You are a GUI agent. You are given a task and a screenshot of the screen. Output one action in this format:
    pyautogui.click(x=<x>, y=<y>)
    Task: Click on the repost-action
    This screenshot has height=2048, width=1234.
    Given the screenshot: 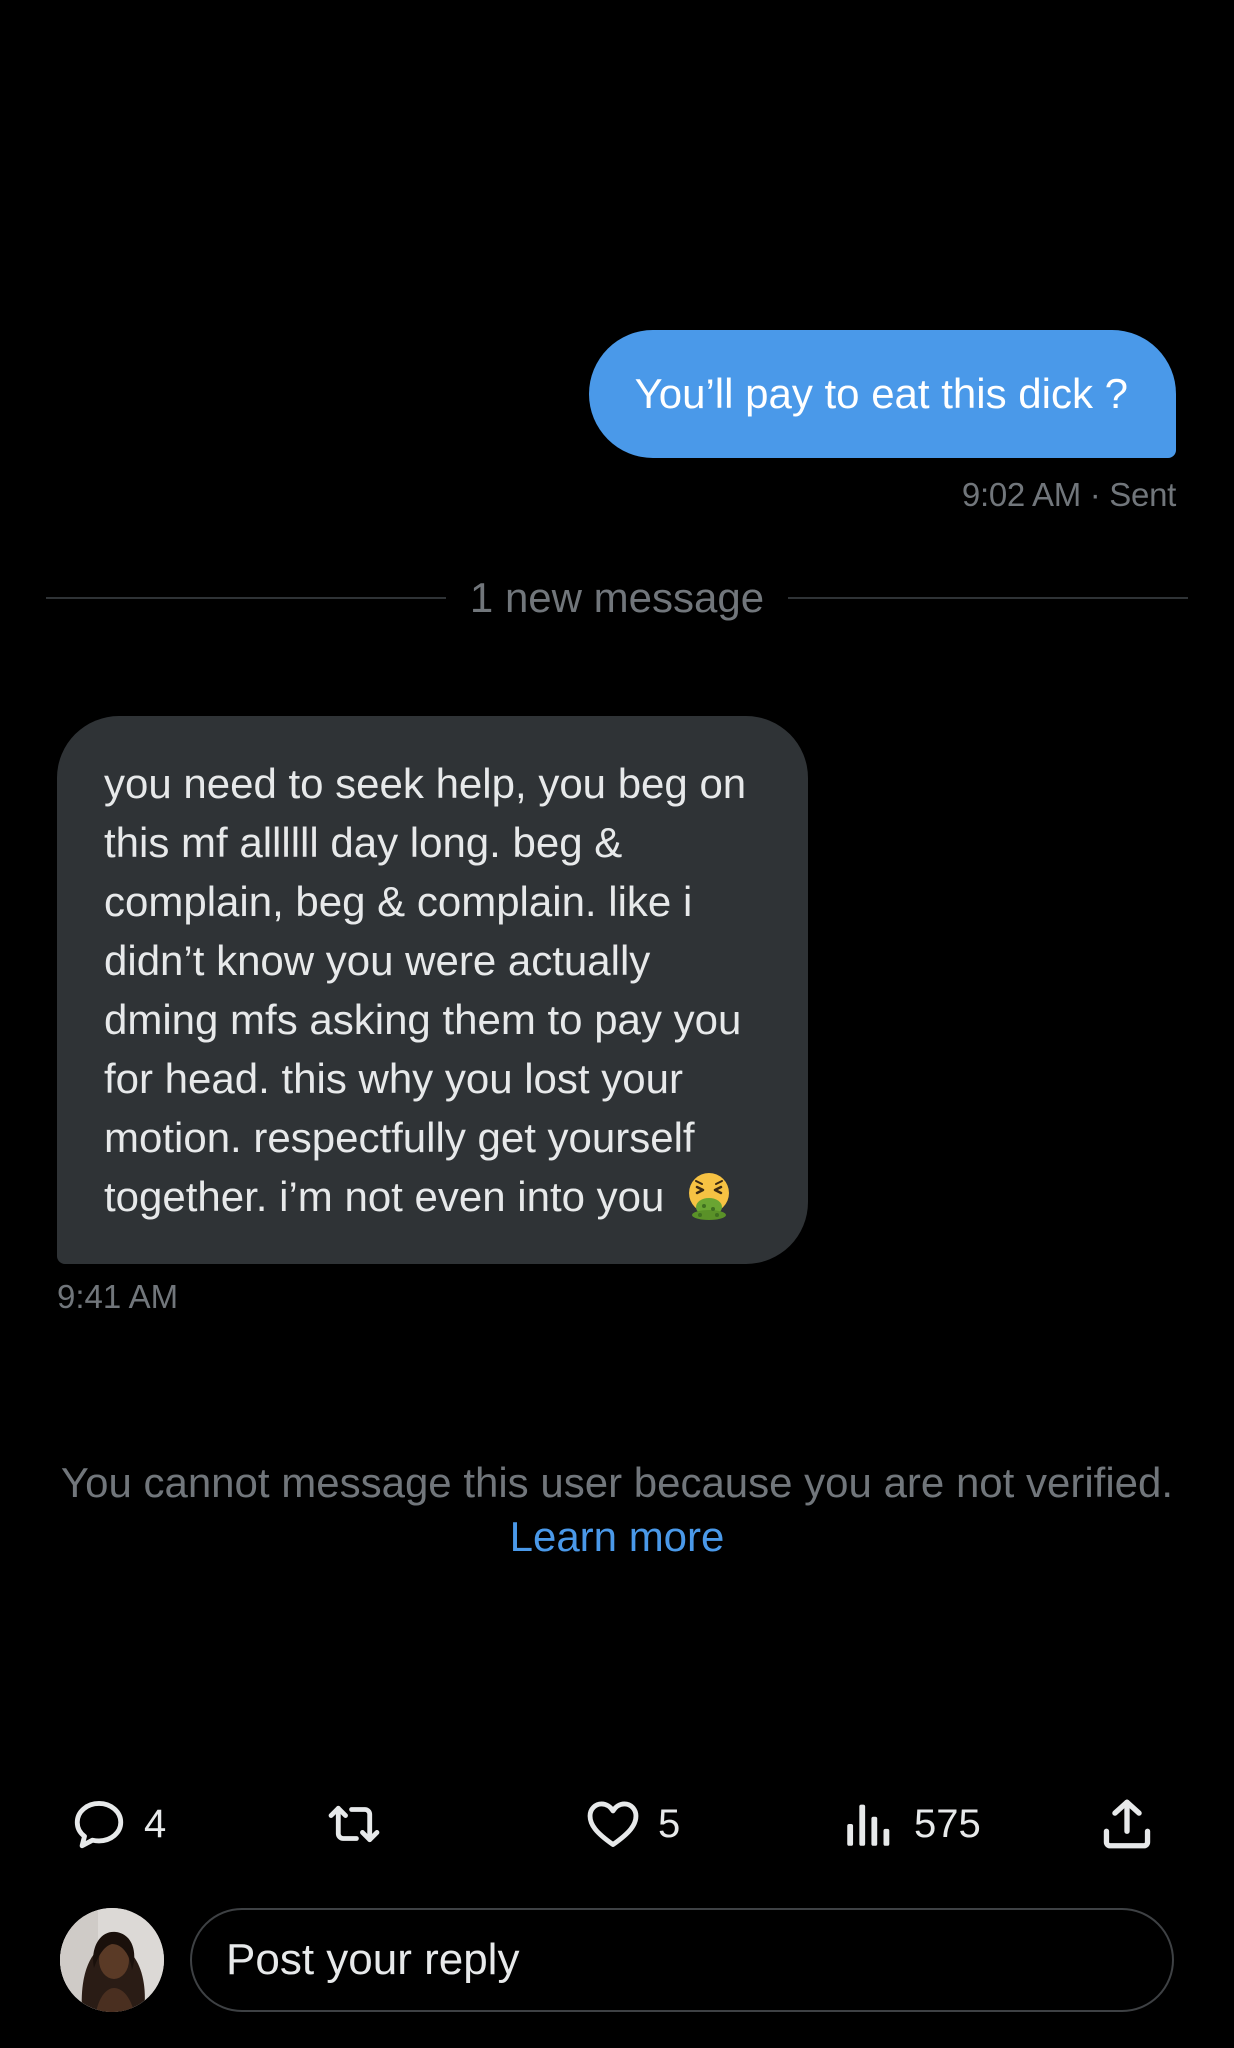 What is the action you would take?
    pyautogui.click(x=354, y=1824)
    